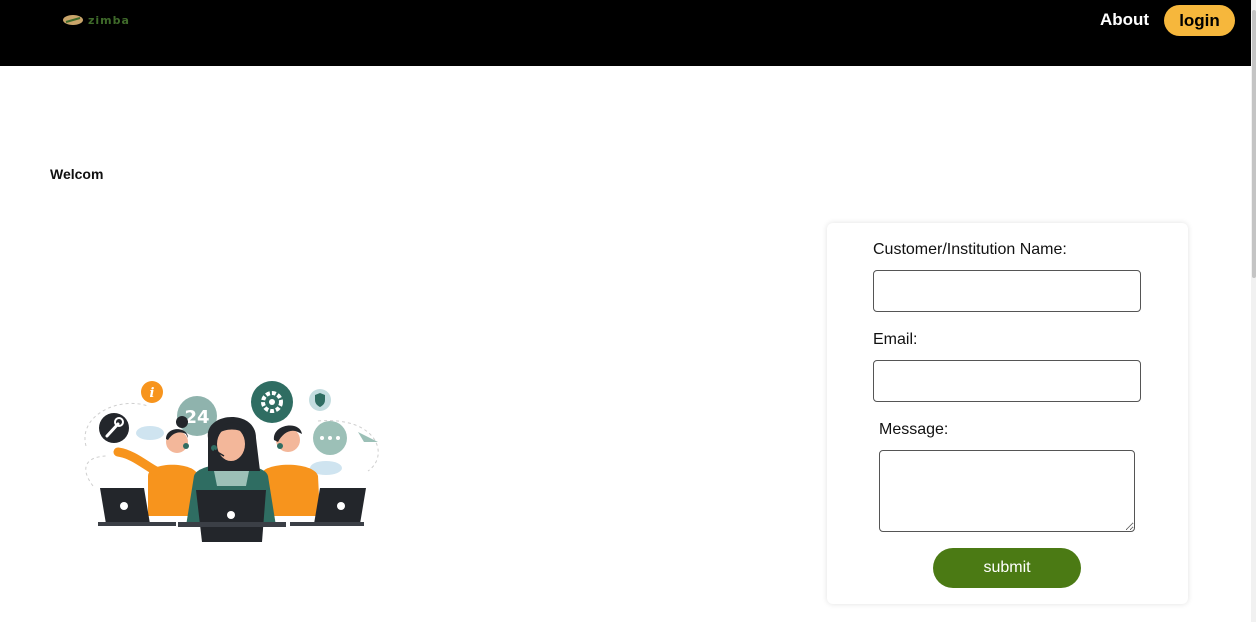 Image resolution: width=1256 pixels, height=622 pixels. I want to click on top-navbar: zimba About login, so click(625, 33).